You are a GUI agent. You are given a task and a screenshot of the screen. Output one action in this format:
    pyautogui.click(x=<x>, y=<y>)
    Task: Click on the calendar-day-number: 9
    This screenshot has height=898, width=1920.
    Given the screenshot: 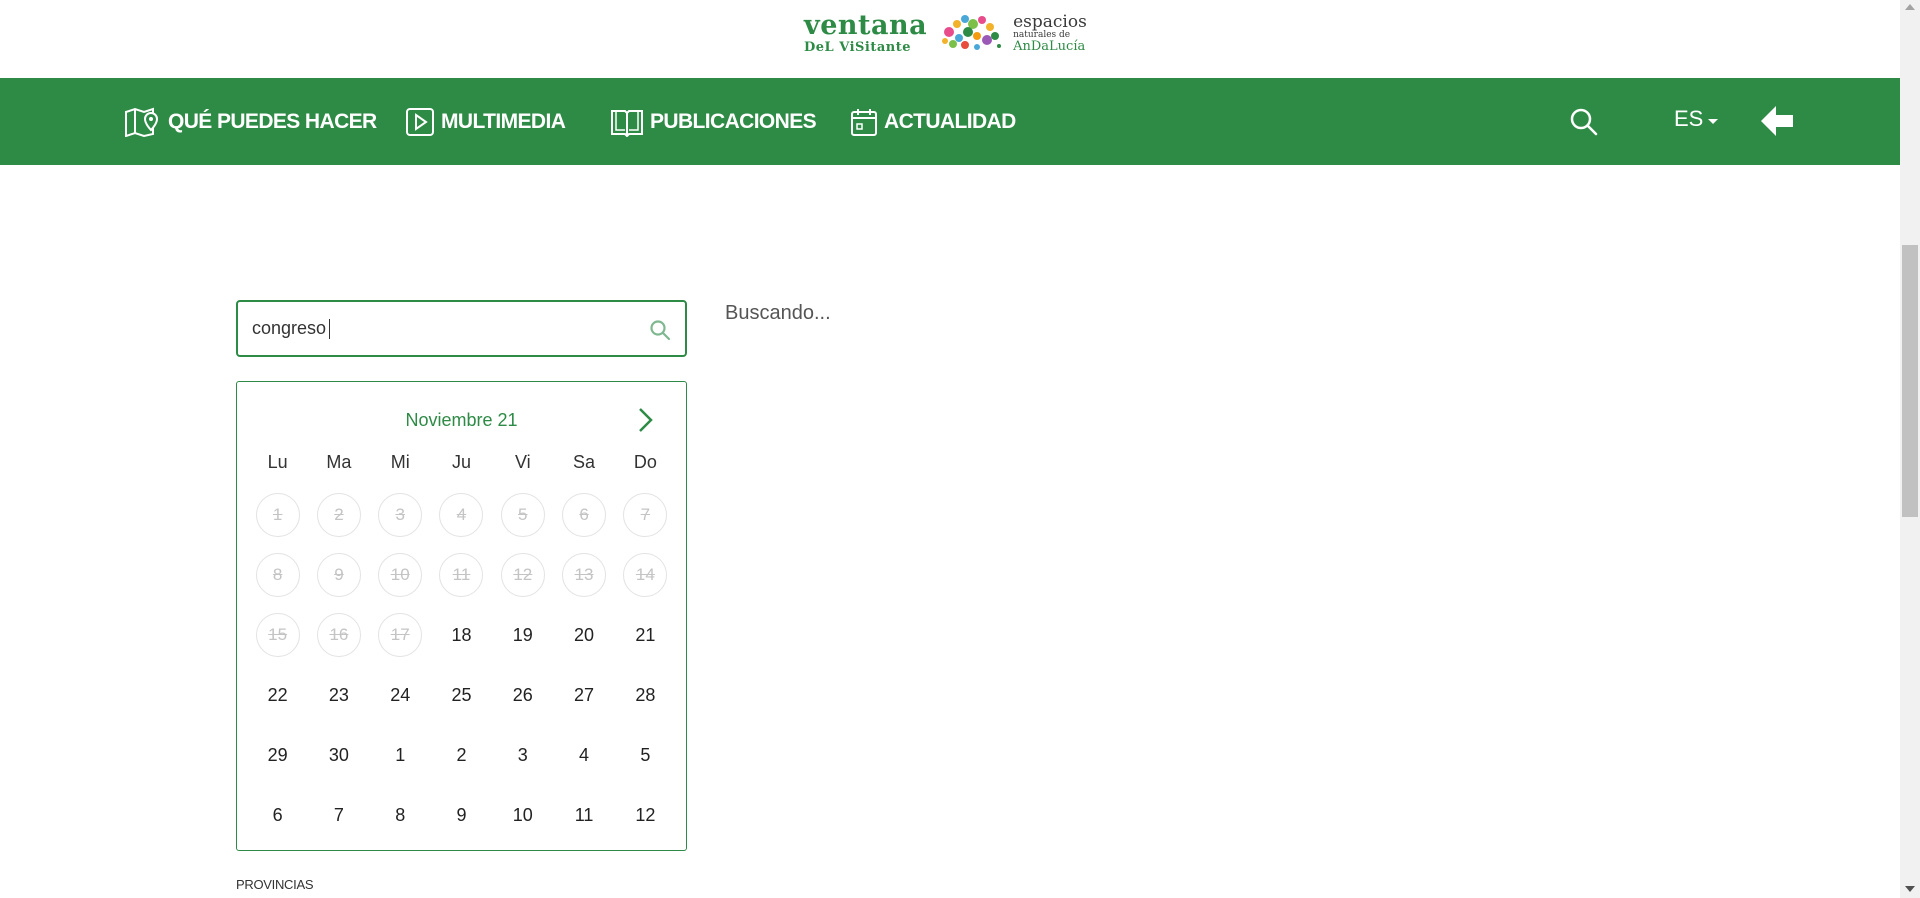 What is the action you would take?
    pyautogui.click(x=338, y=575)
    